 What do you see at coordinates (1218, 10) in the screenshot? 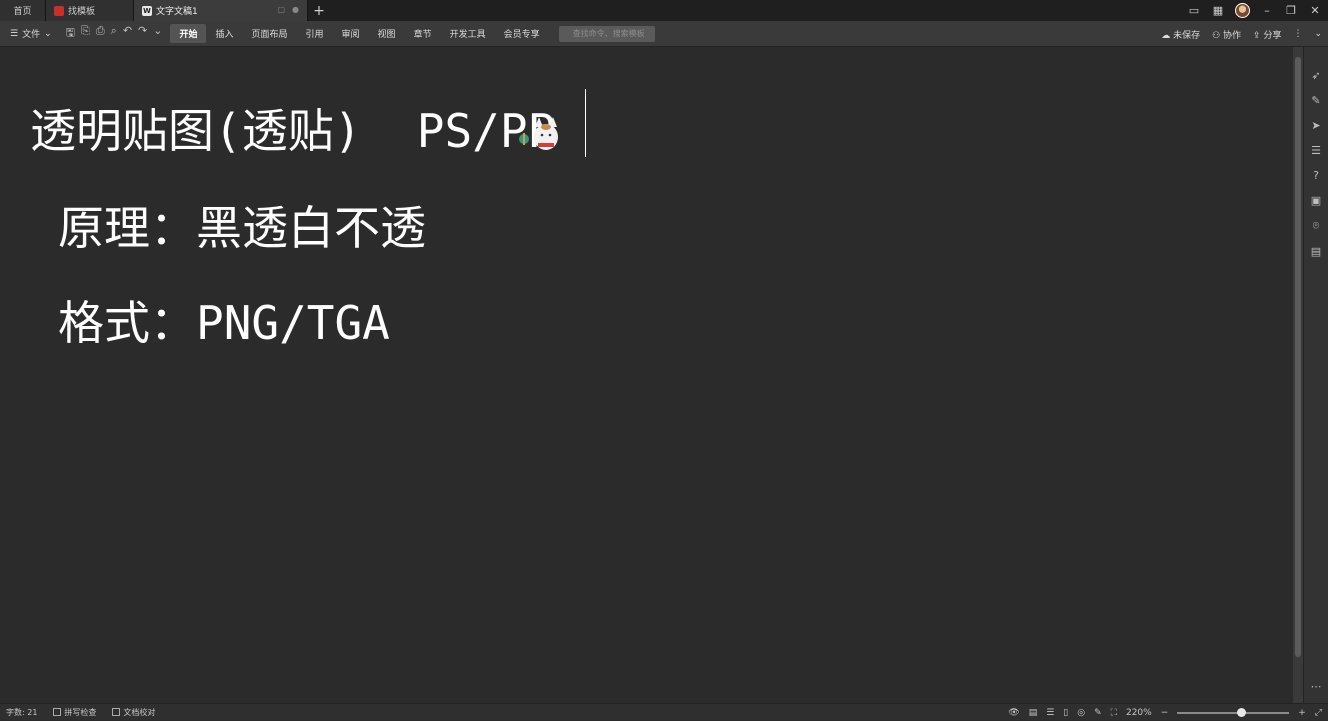
I see `apps-grid-icon: ▦` at bounding box center [1218, 10].